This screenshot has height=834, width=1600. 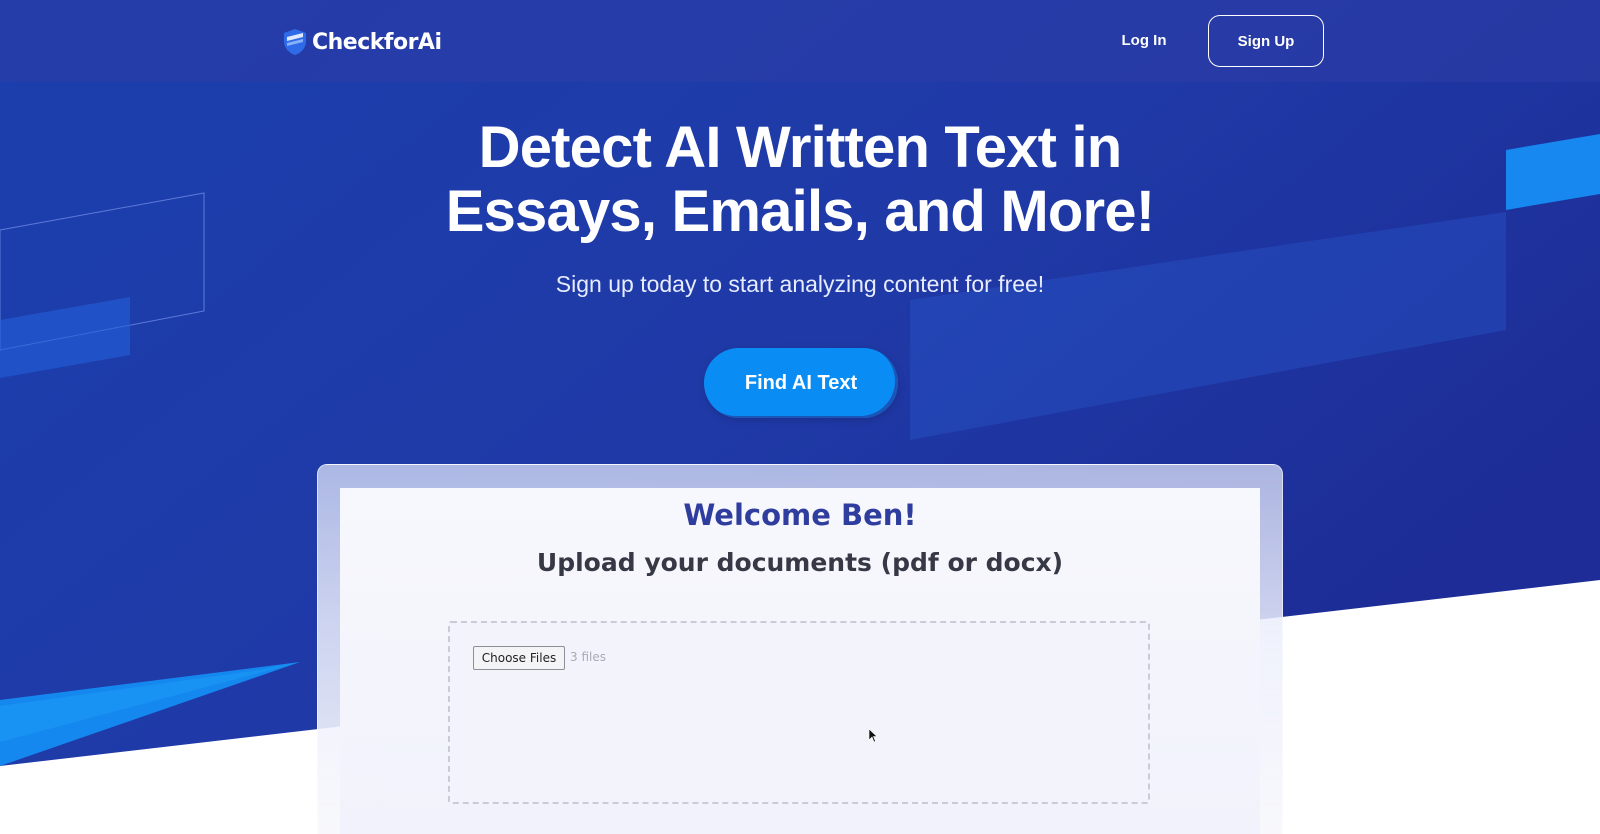 What do you see at coordinates (800, 147) in the screenshot?
I see `hero-title-line-1: Detect AI Written Text in` at bounding box center [800, 147].